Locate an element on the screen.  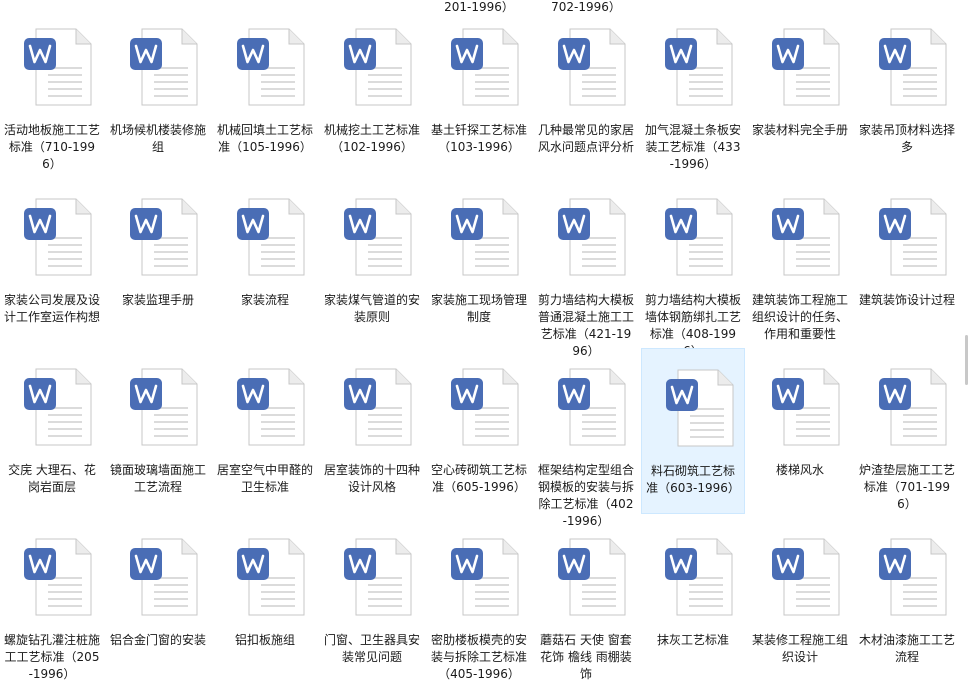
file-name-label: 炉渣垫层施工工艺标准（701-1996） is located at coordinates (907, 487).